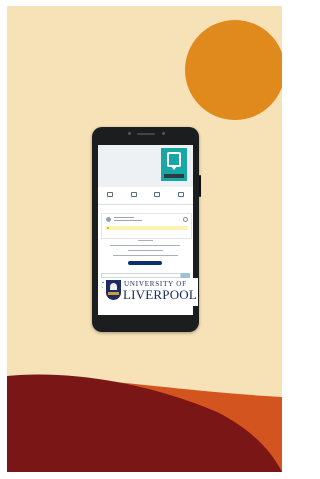  I want to click on highlight-bar, so click(146, 228).